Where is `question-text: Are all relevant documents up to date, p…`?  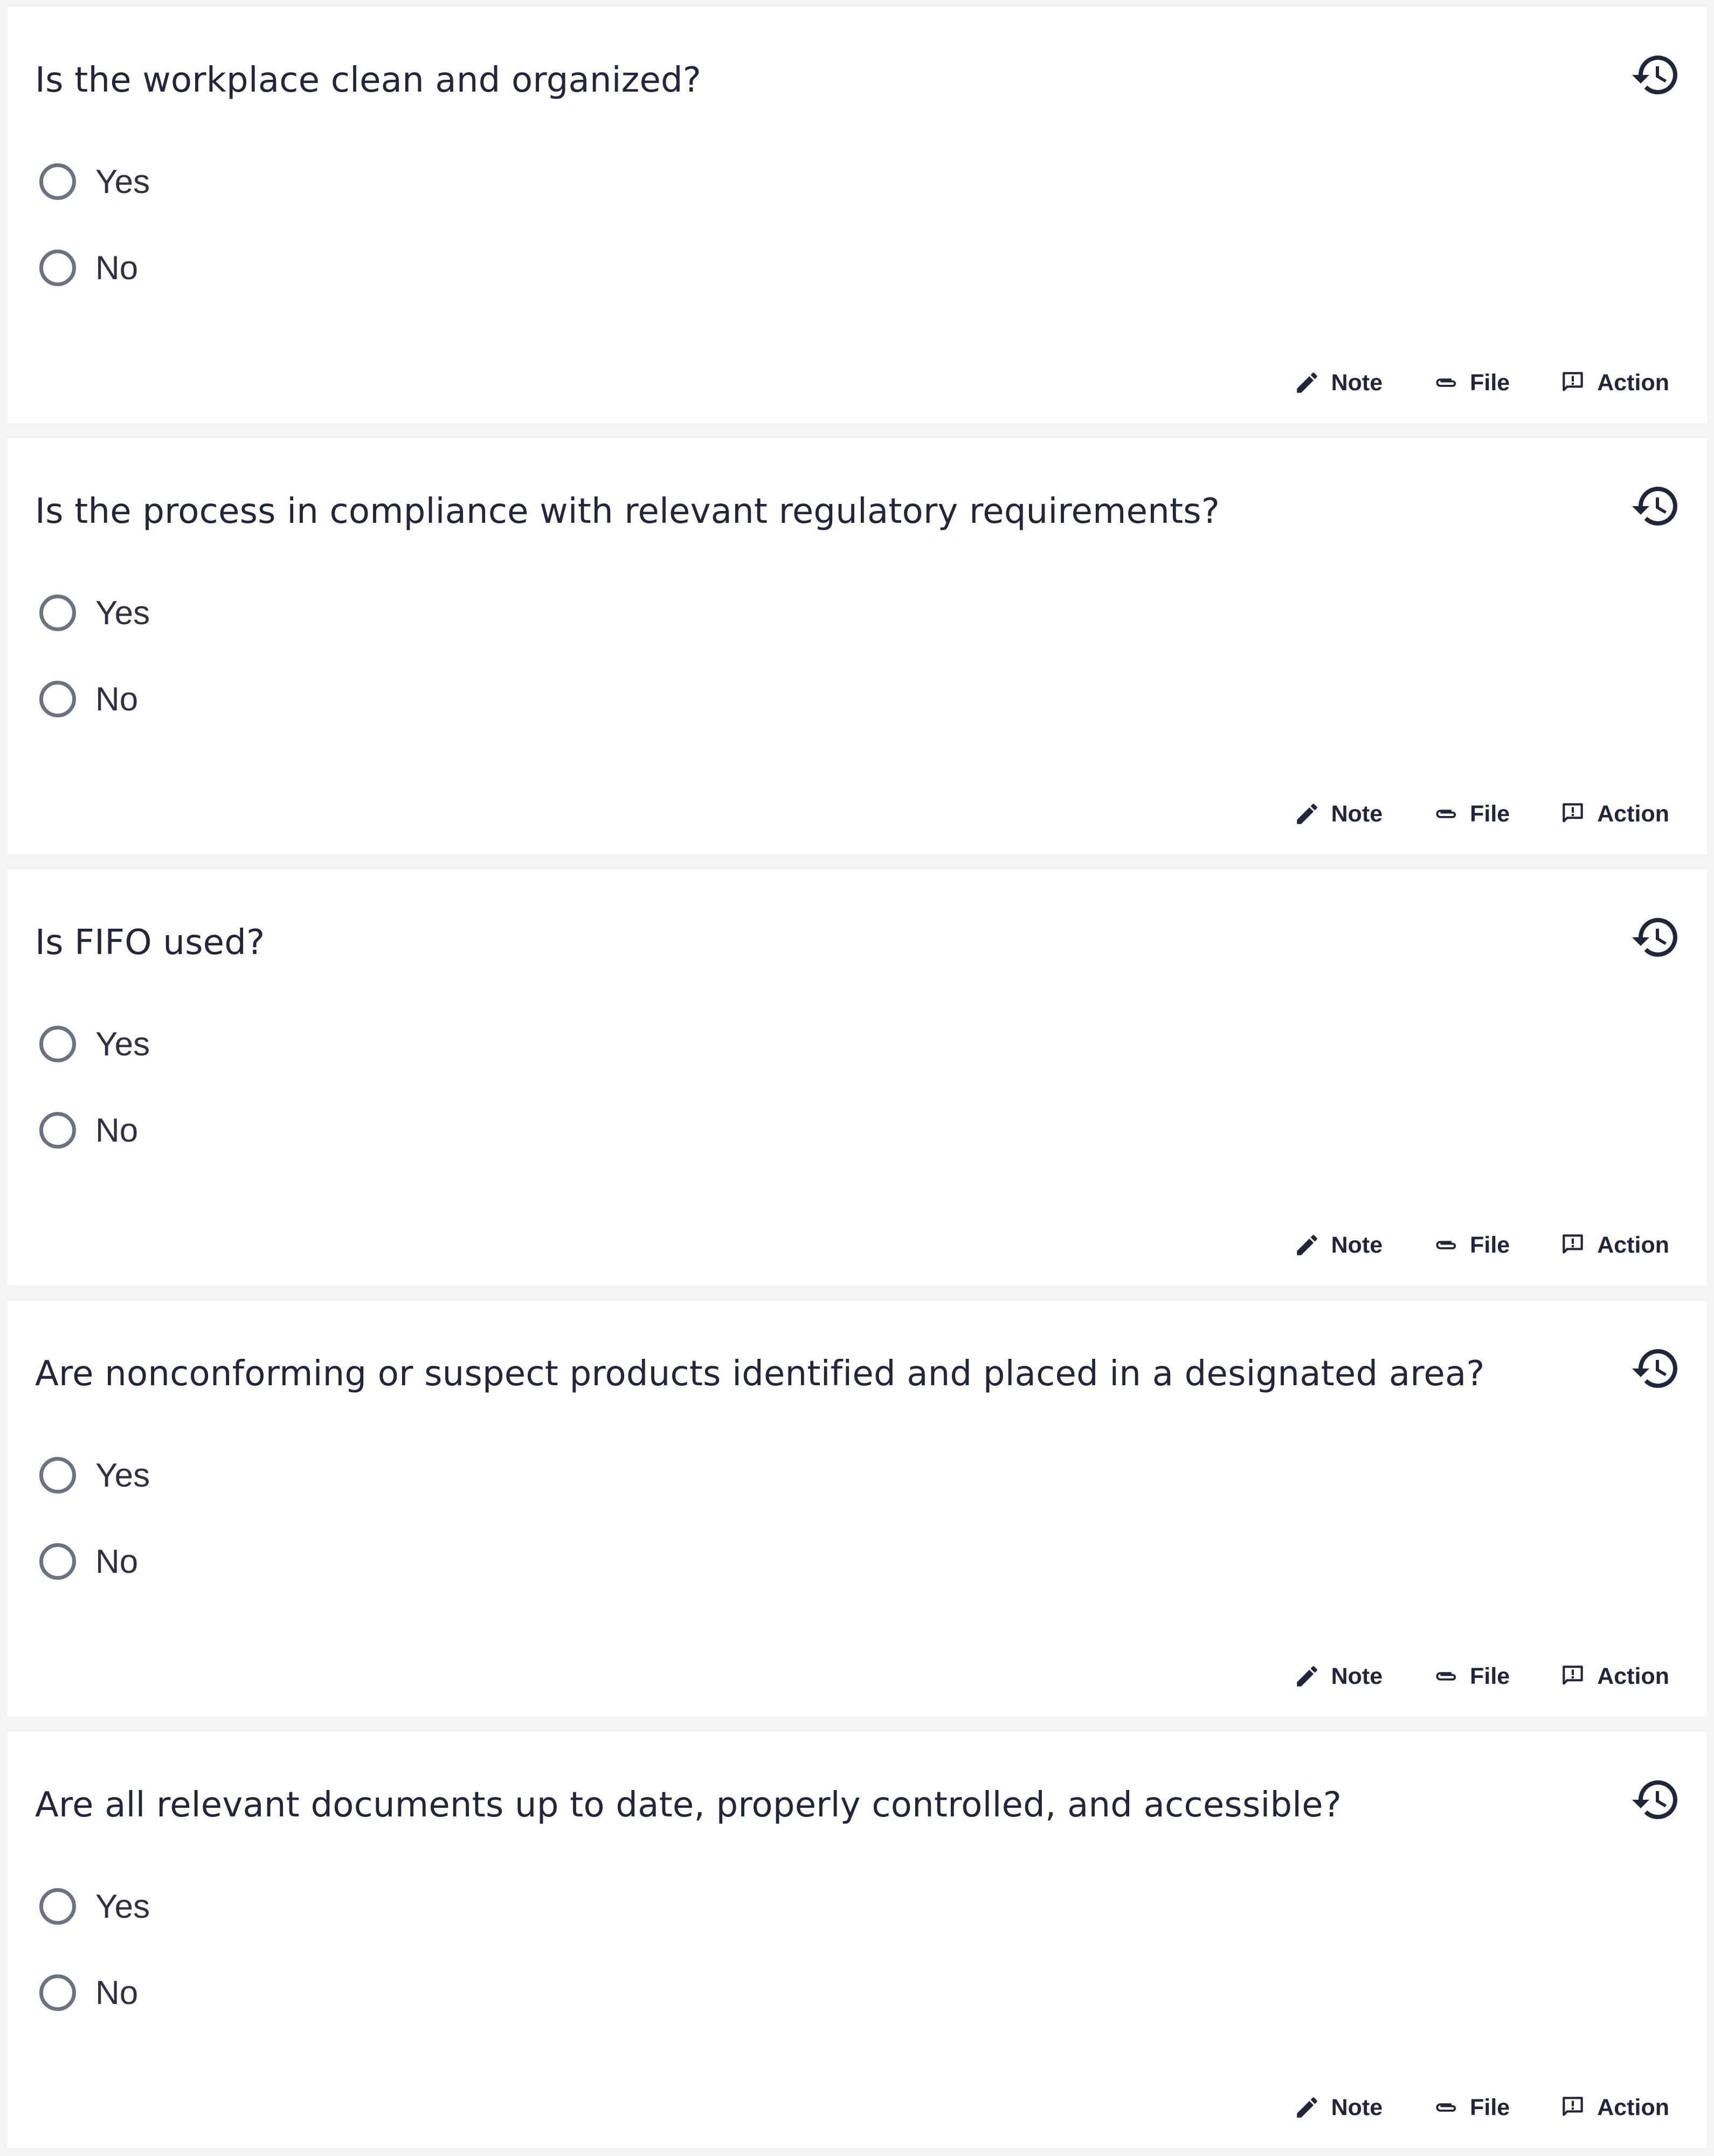
question-text: Are all relevant documents up to date, p… is located at coordinates (688, 1805).